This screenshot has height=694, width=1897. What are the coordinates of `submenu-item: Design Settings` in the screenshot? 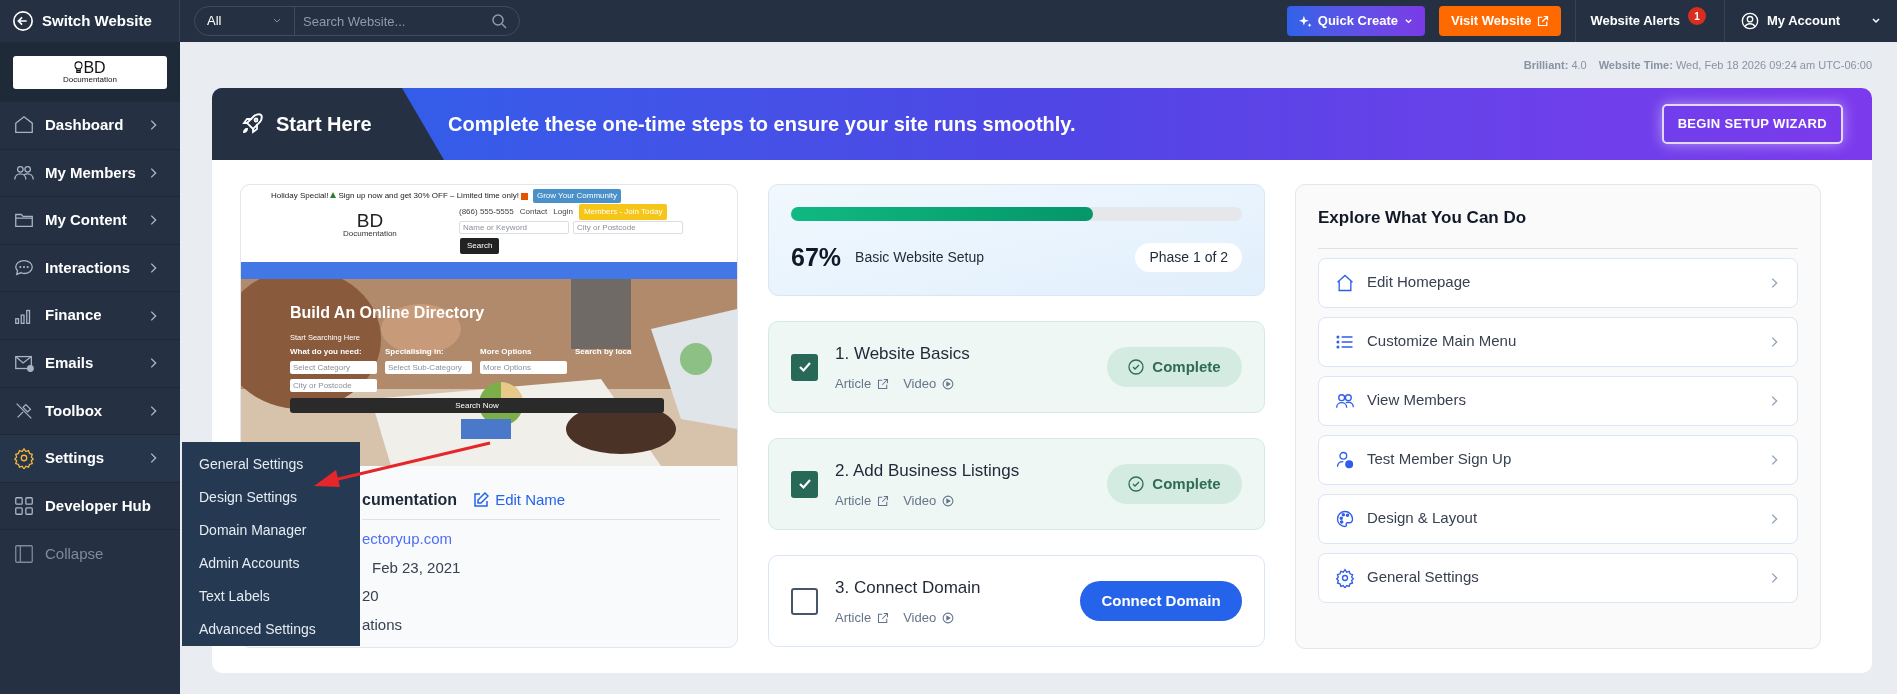 It's located at (271, 497).